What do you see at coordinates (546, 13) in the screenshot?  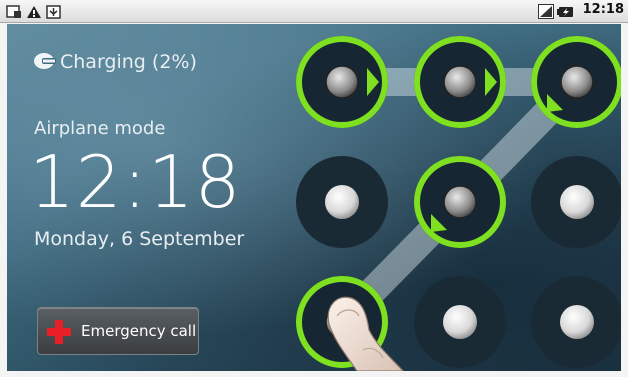 I see `signal-icon` at bounding box center [546, 13].